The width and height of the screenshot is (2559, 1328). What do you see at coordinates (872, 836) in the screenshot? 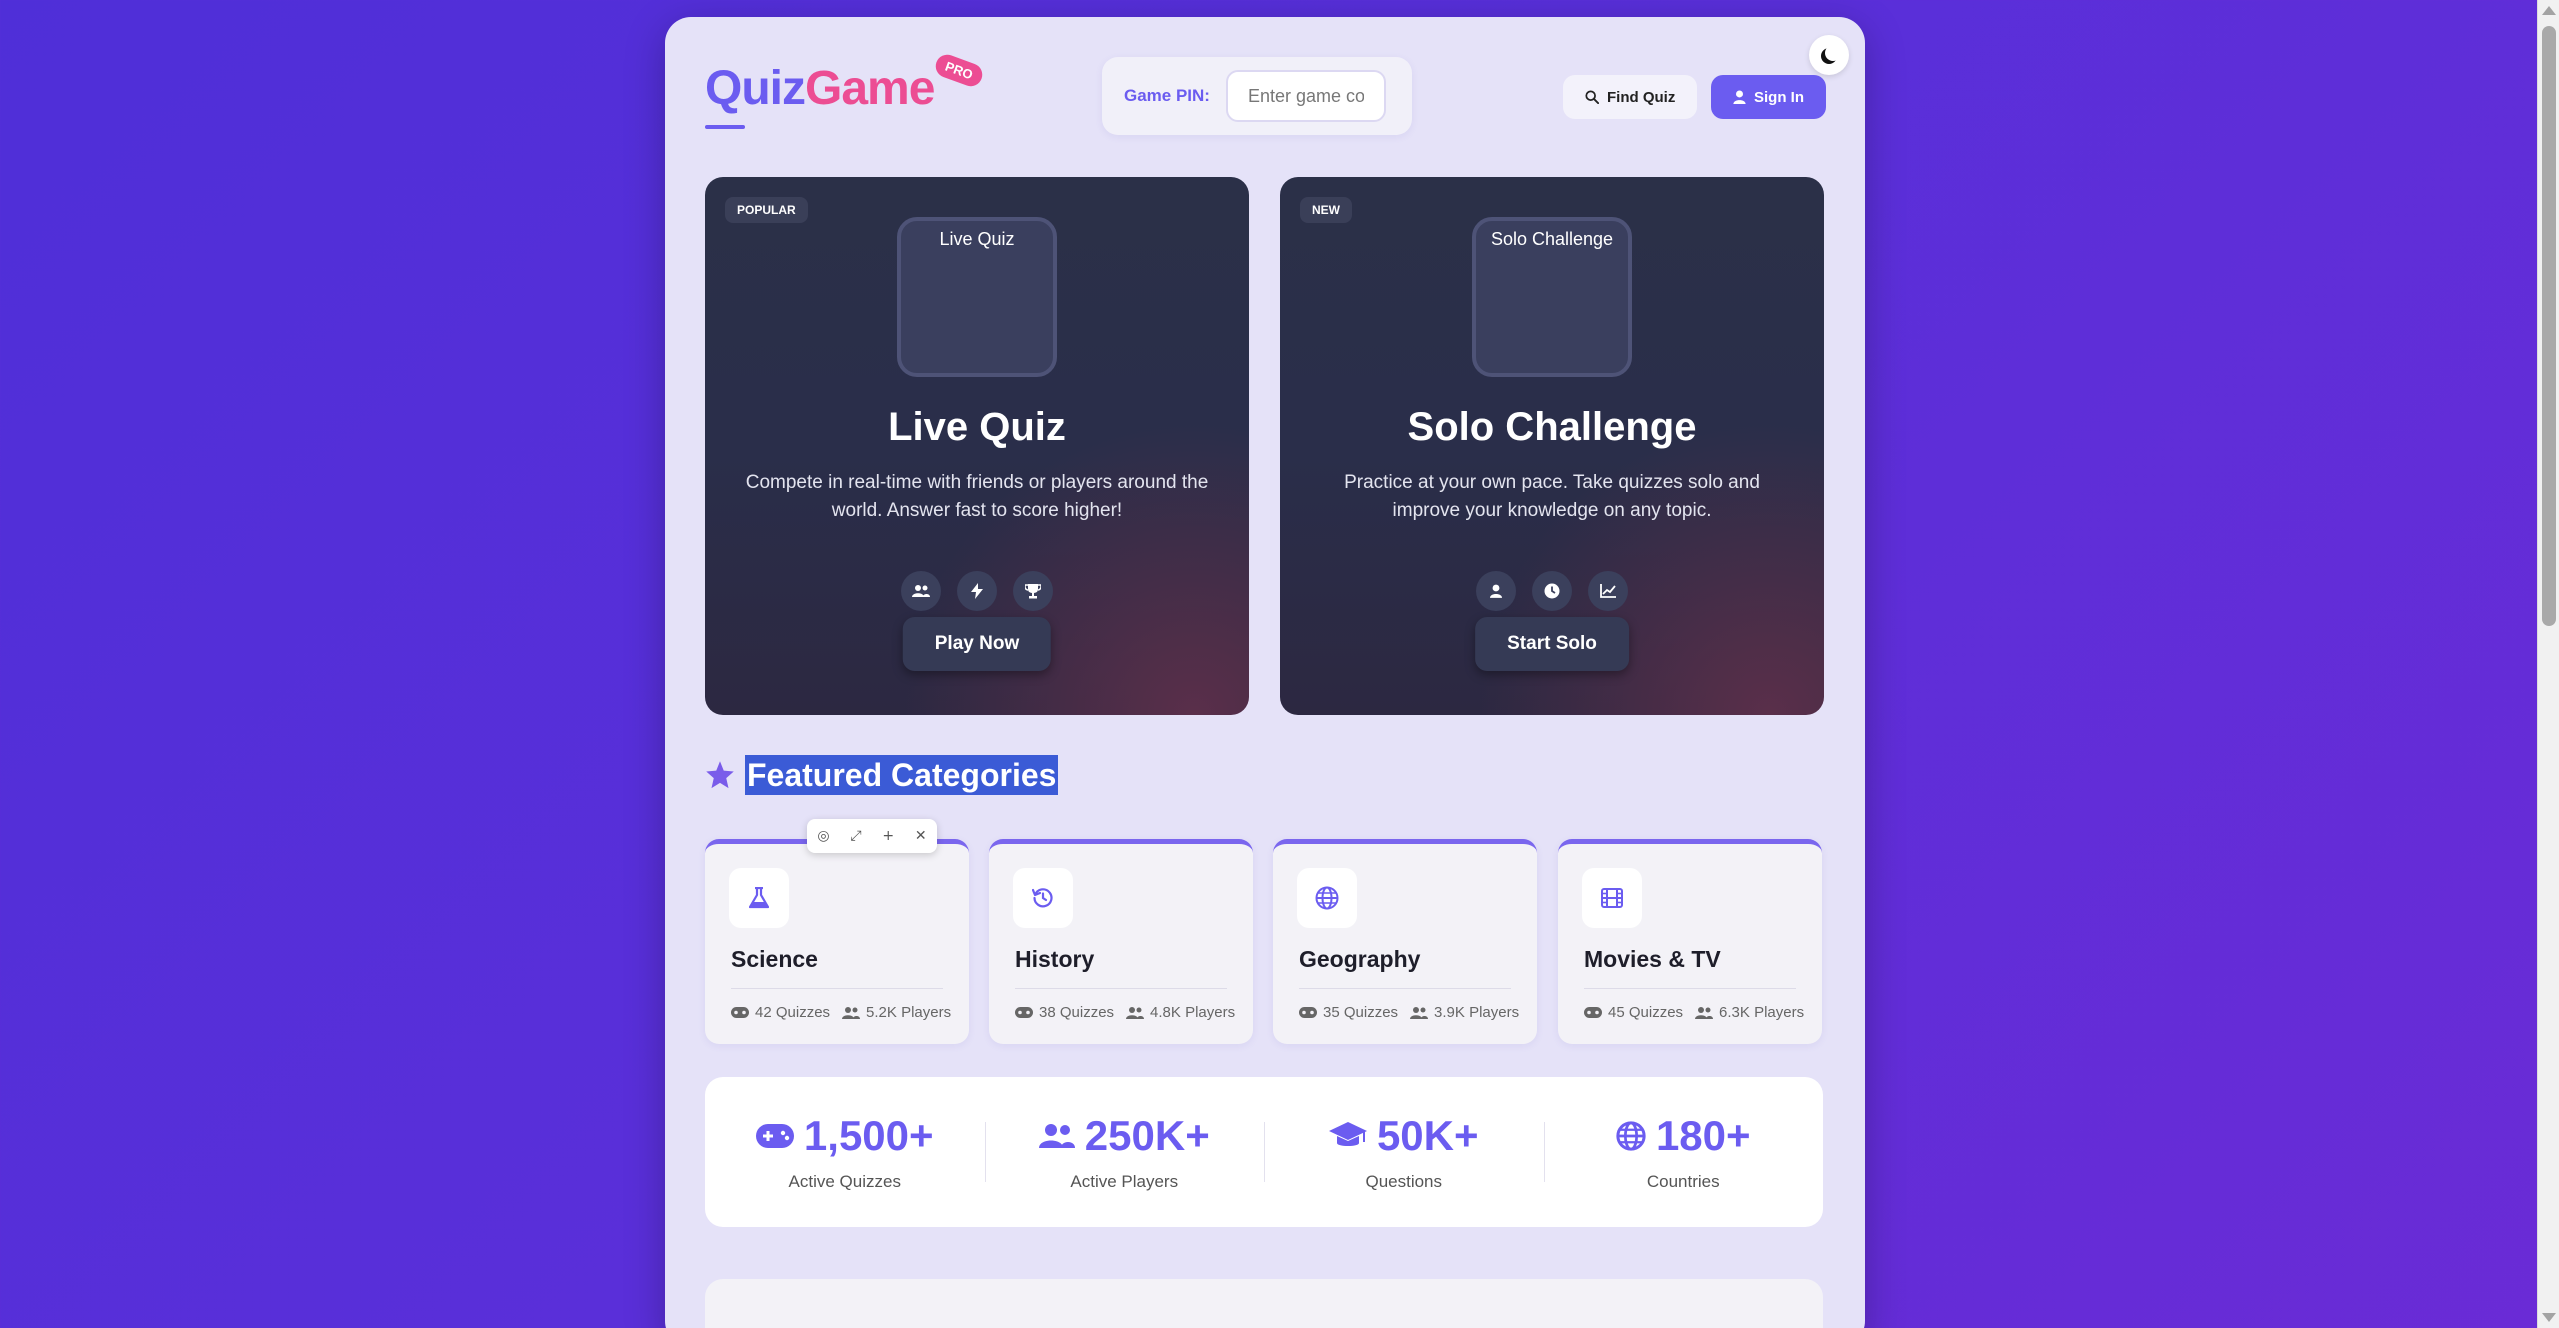
I see `selection-toolbar: ◎ ⤢ + ✕` at bounding box center [872, 836].